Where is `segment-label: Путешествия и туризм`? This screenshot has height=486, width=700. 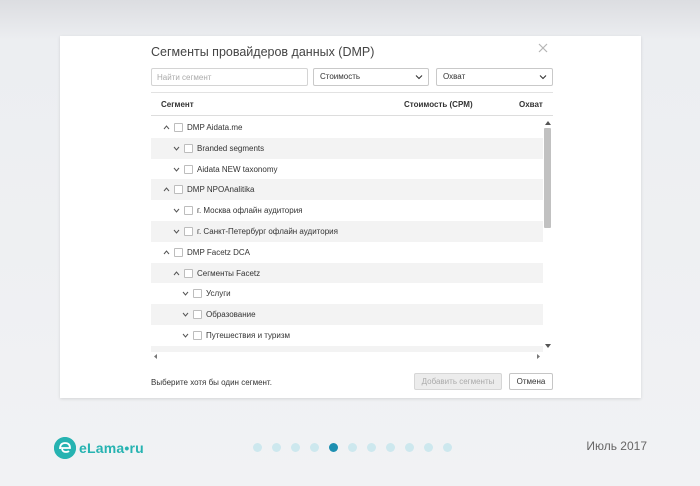
segment-label: Путешествия и туризм is located at coordinates (248, 335).